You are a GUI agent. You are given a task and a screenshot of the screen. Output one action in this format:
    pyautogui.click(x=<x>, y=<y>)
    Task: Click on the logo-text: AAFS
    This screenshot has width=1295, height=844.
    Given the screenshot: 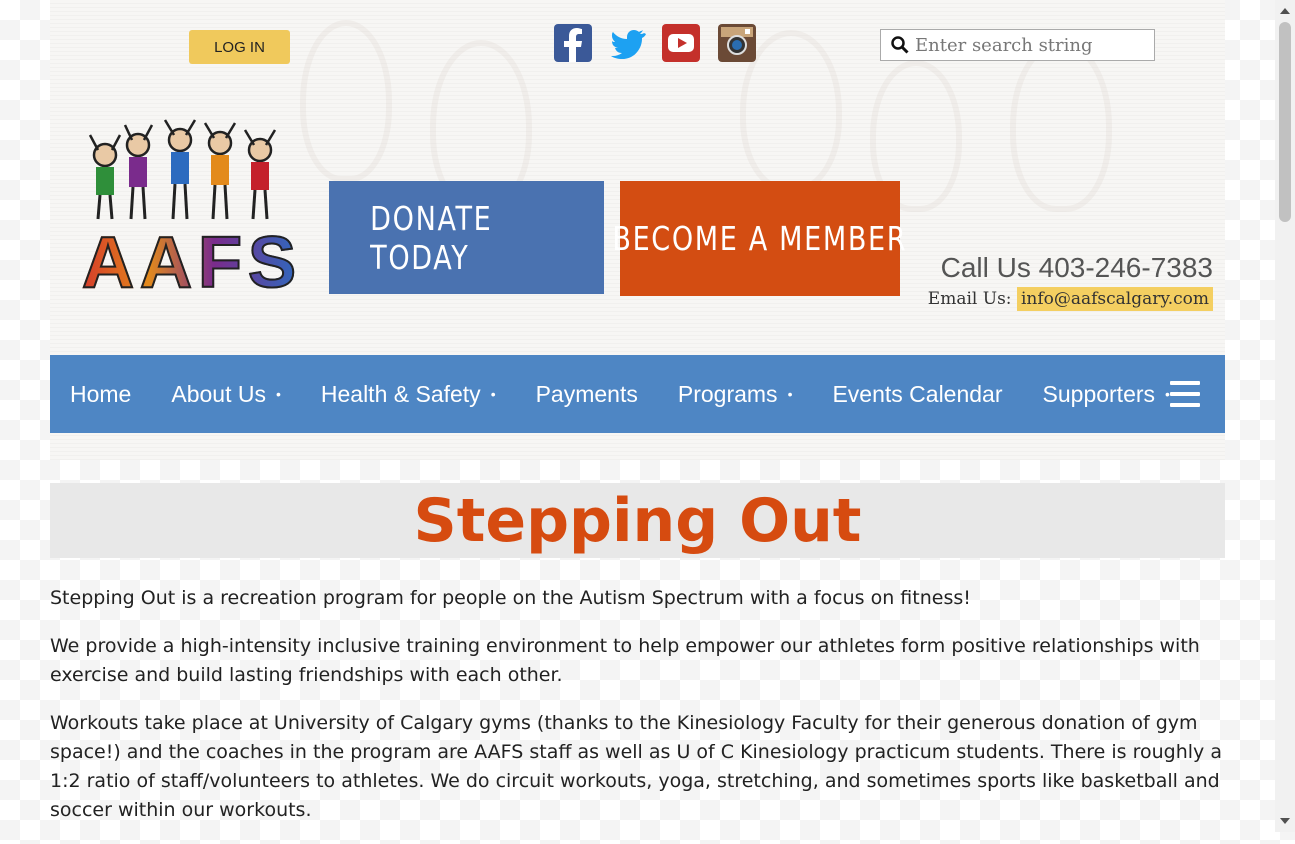 What is the action you would take?
    pyautogui.click(x=191, y=263)
    